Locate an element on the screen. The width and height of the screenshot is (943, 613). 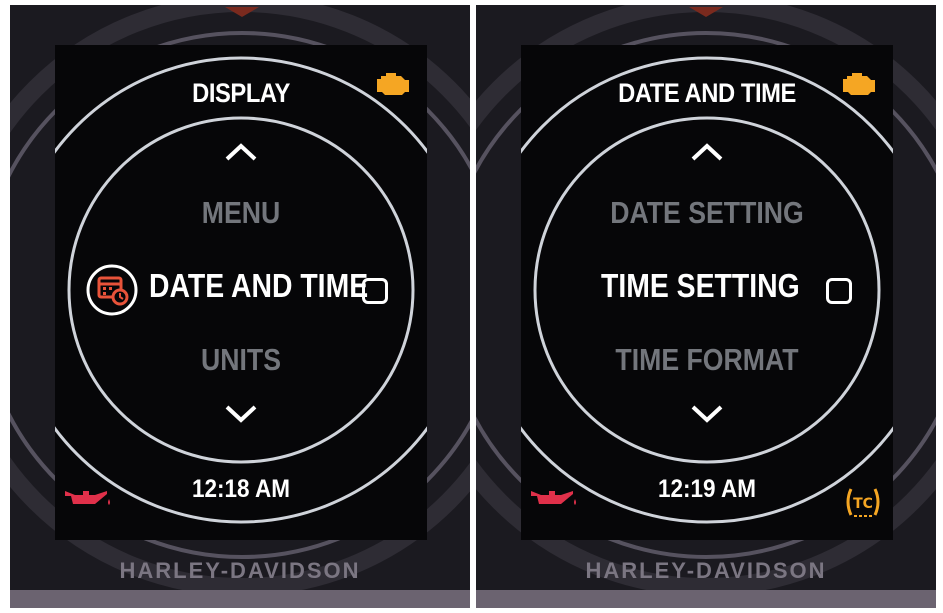
menu-item-date-setting: DATE SETTING is located at coordinates (707, 213).